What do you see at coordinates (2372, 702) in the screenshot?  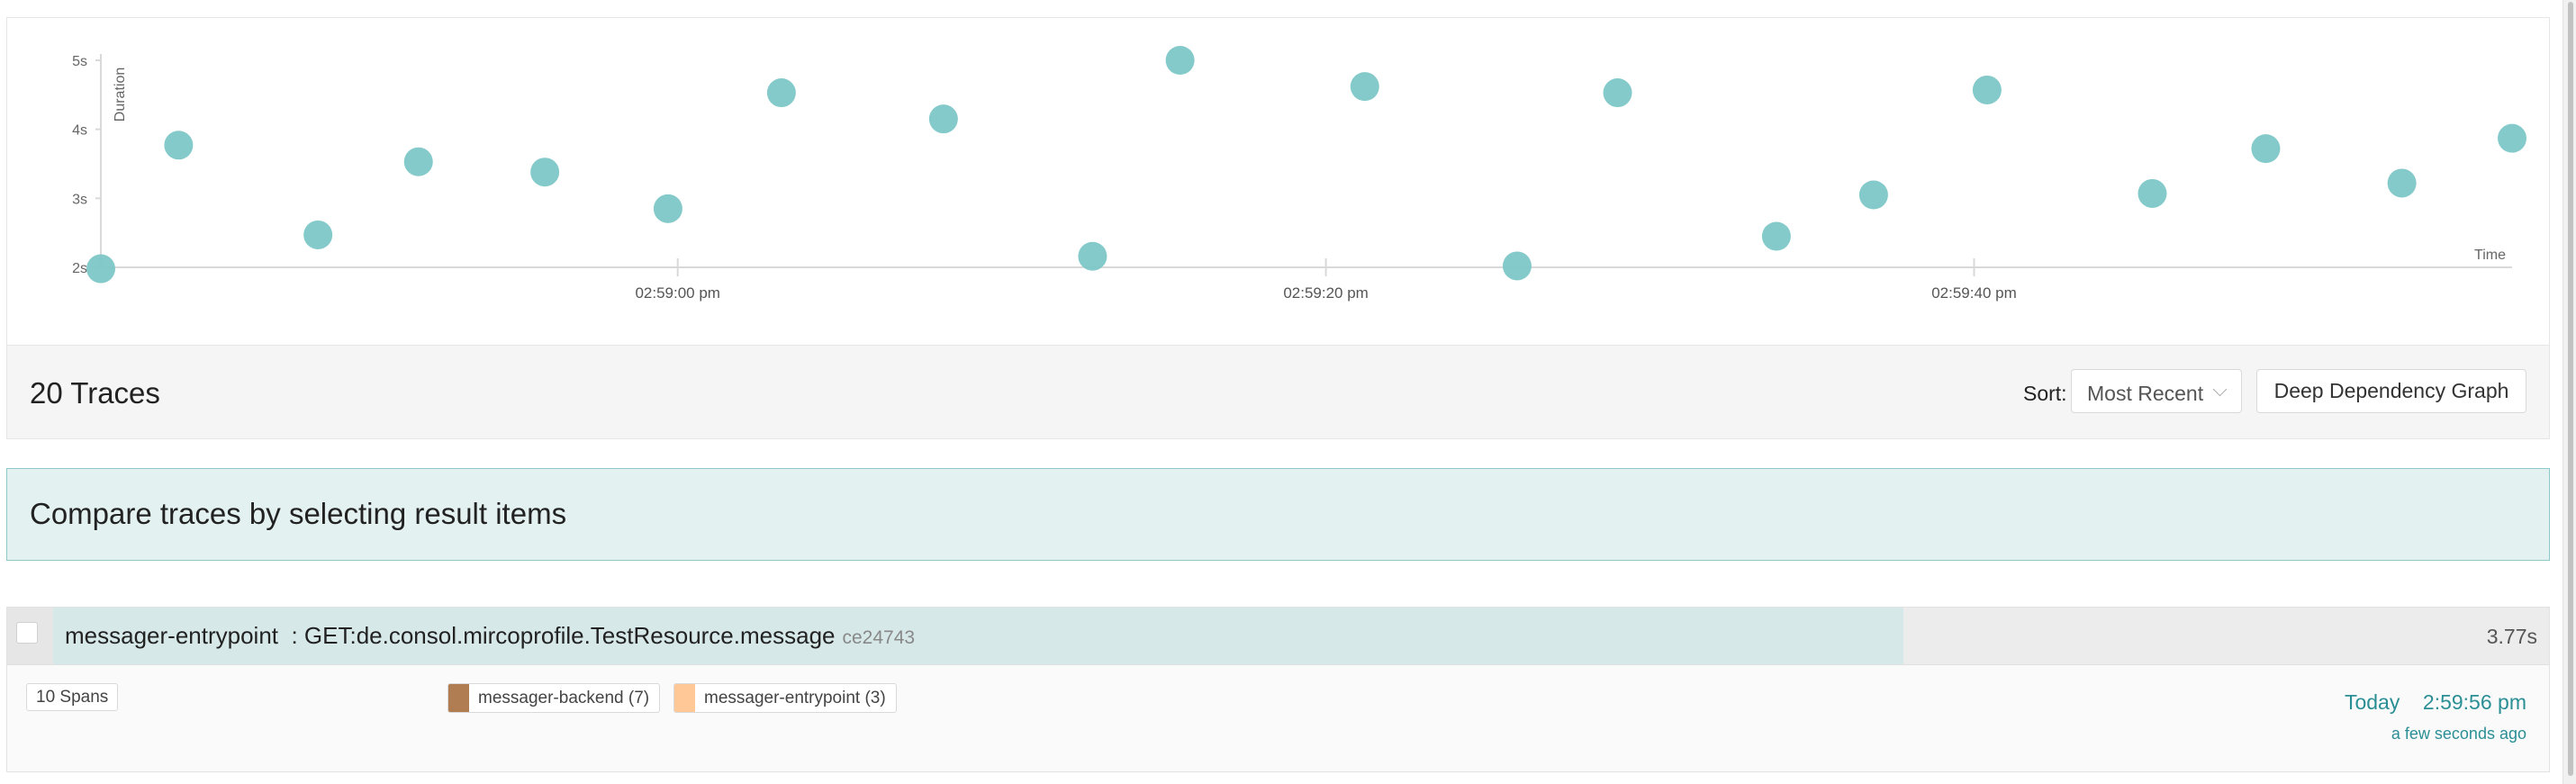 I see `trace-date: Today` at bounding box center [2372, 702].